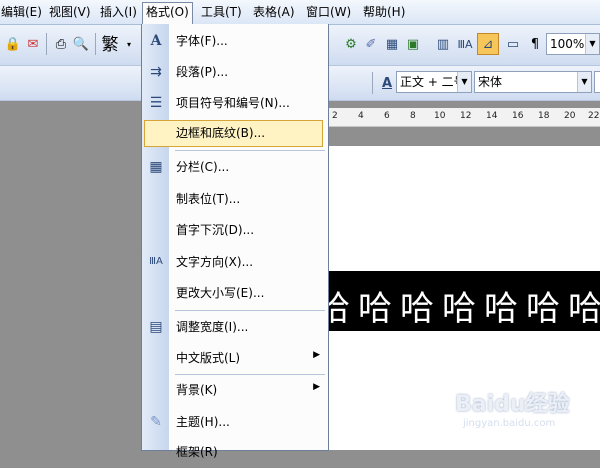 Image resolution: width=600 pixels, height=468 pixels. I want to click on menu-window: 窗口(W), so click(328, 12).